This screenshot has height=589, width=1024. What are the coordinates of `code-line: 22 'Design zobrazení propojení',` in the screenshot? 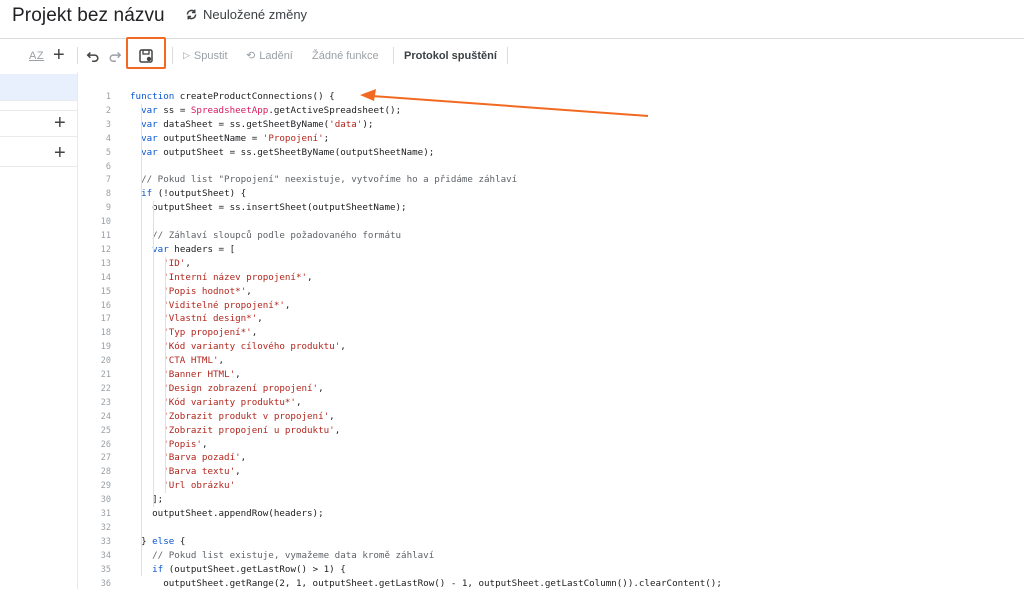 It's located at (551, 389).